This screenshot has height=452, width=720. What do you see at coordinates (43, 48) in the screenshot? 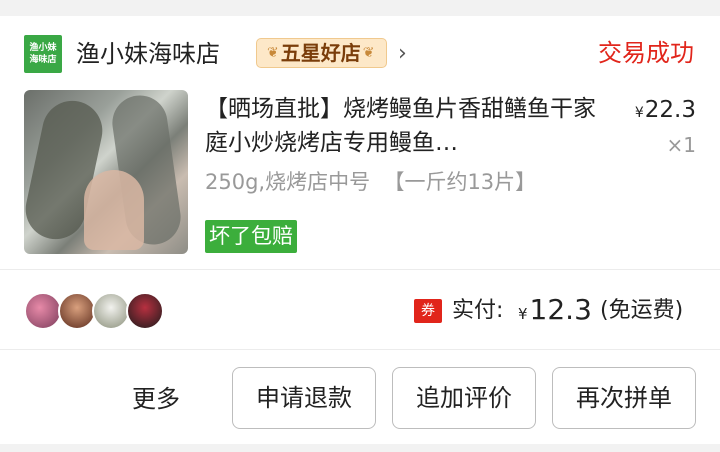
I see `shop-logo-text-1: 渔小妹` at bounding box center [43, 48].